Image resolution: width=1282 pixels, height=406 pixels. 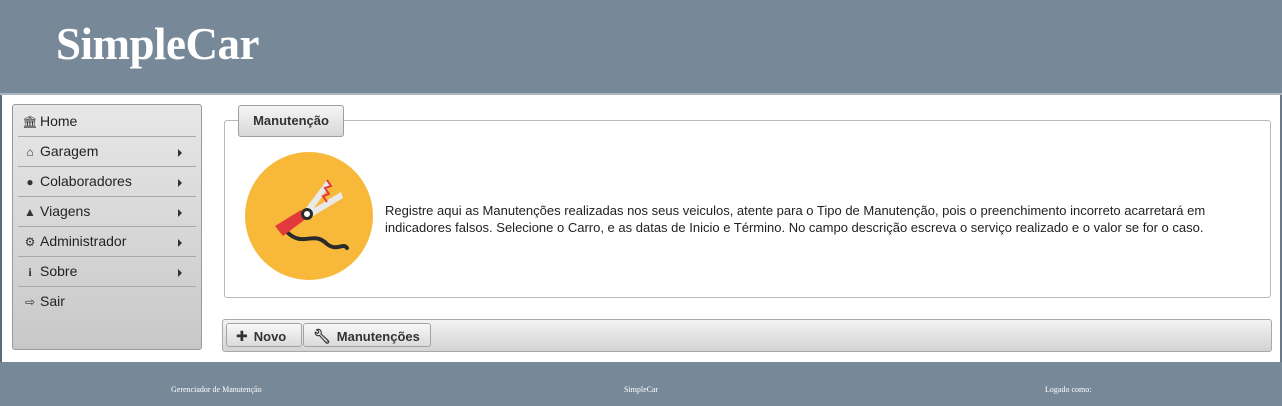 What do you see at coordinates (107, 301) in the screenshot?
I see `sidebar-item-sair: ⇨ Sair` at bounding box center [107, 301].